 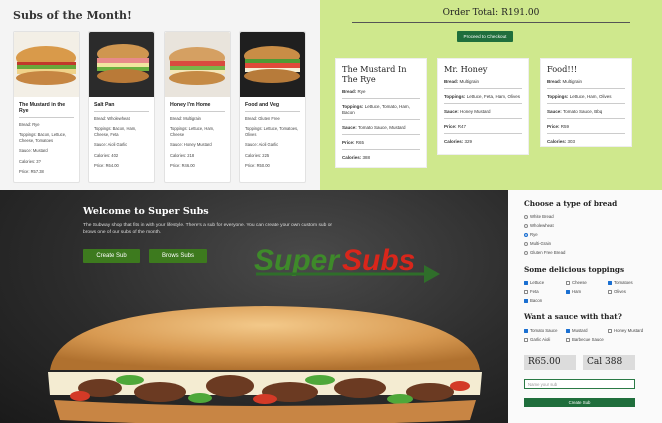 I want to click on month-card-bread: Bread: Multigrain, so click(x=185, y=118).